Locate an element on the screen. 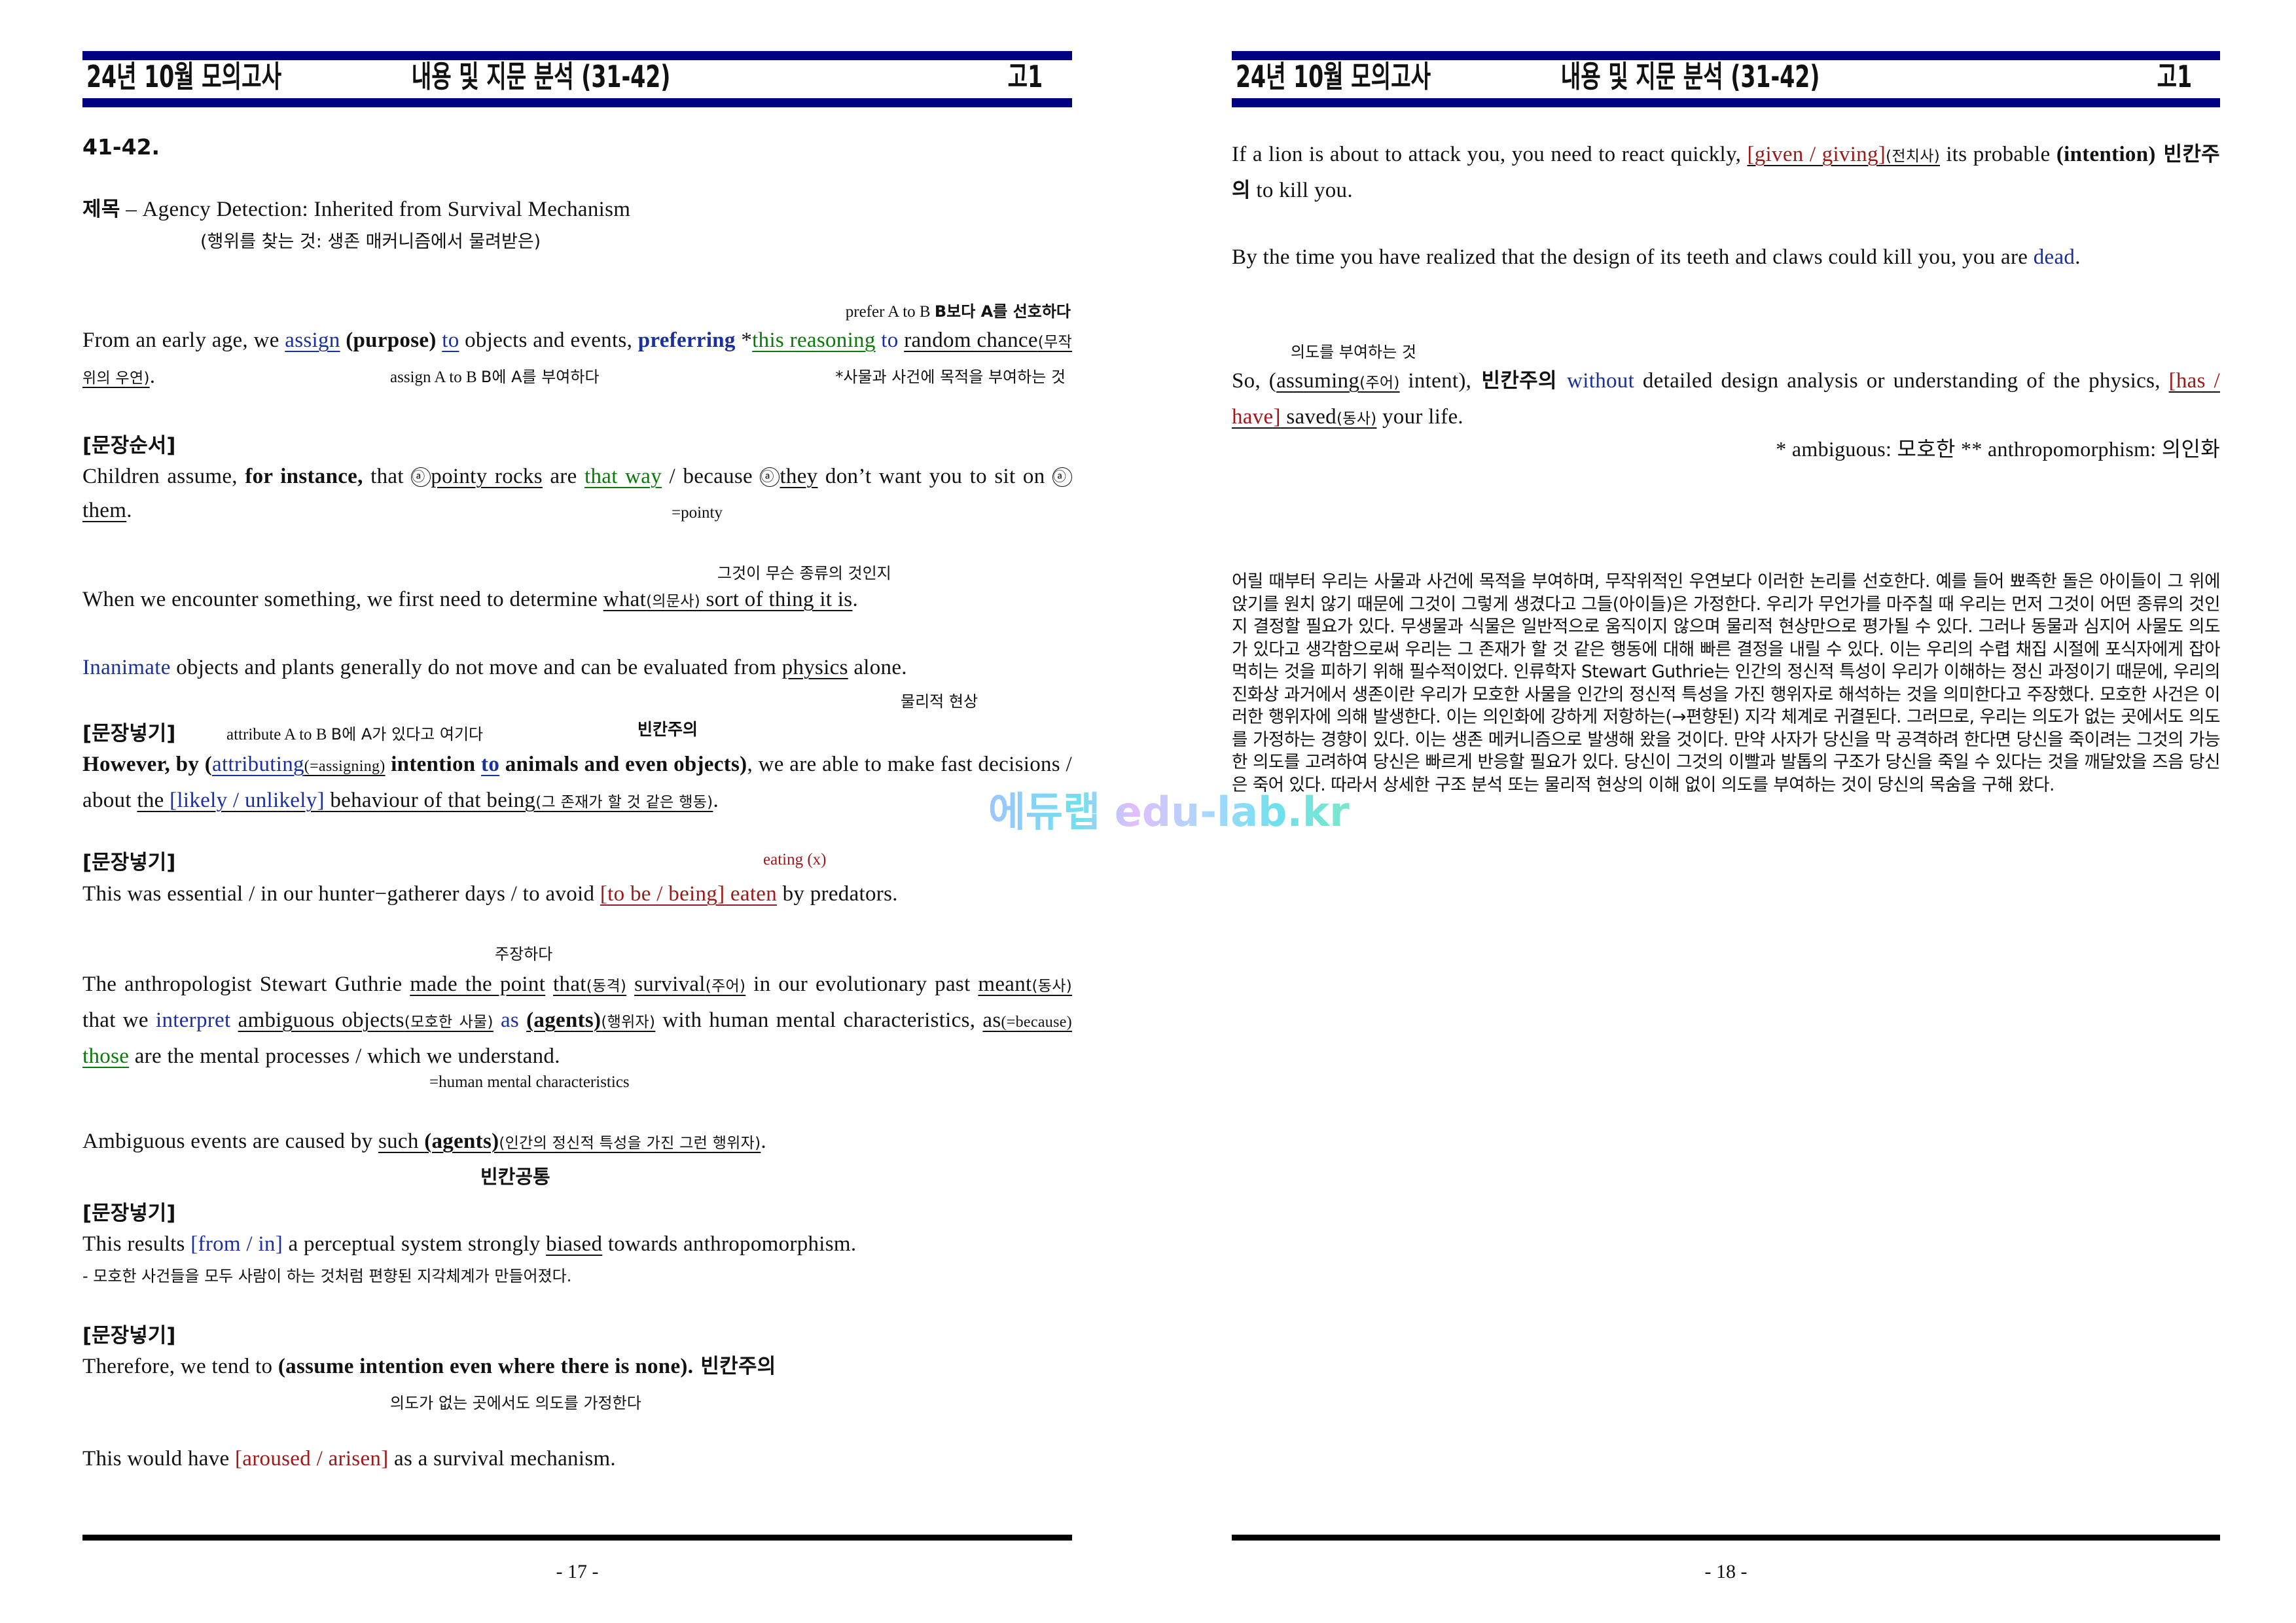 The width and height of the screenshot is (2296, 1623). s7-survival-ko: (주어) is located at coordinates (725, 986).